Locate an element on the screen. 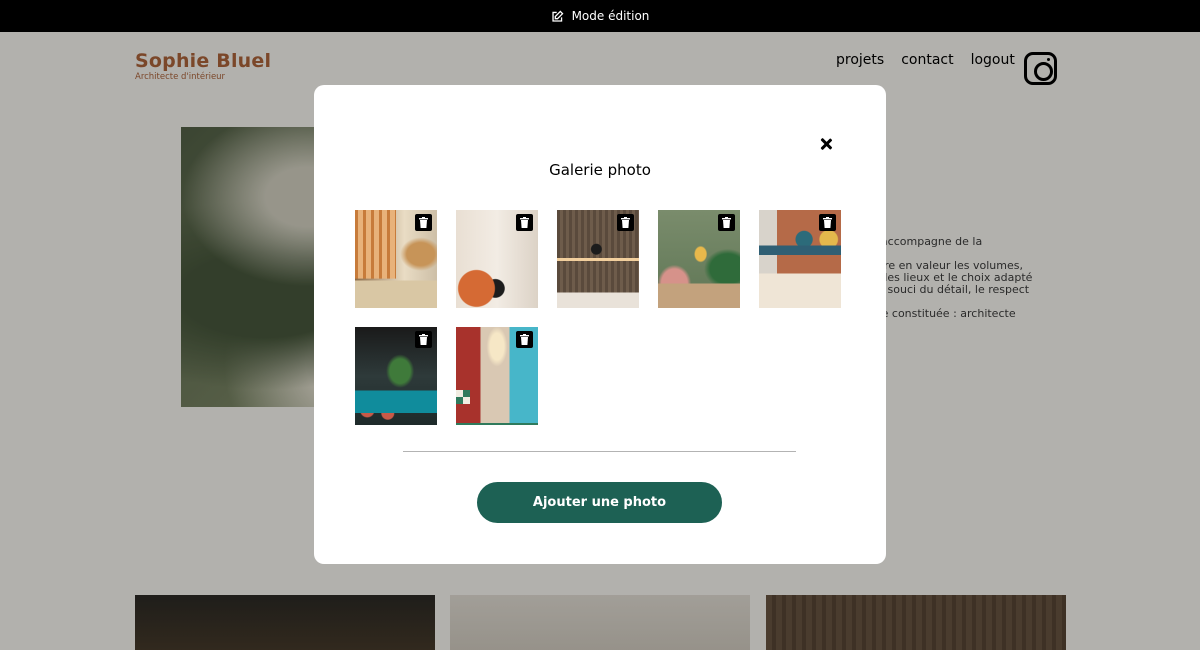 Image resolution: width=1200 pixels, height=650 pixels. photo-grid is located at coordinates (600, 317).